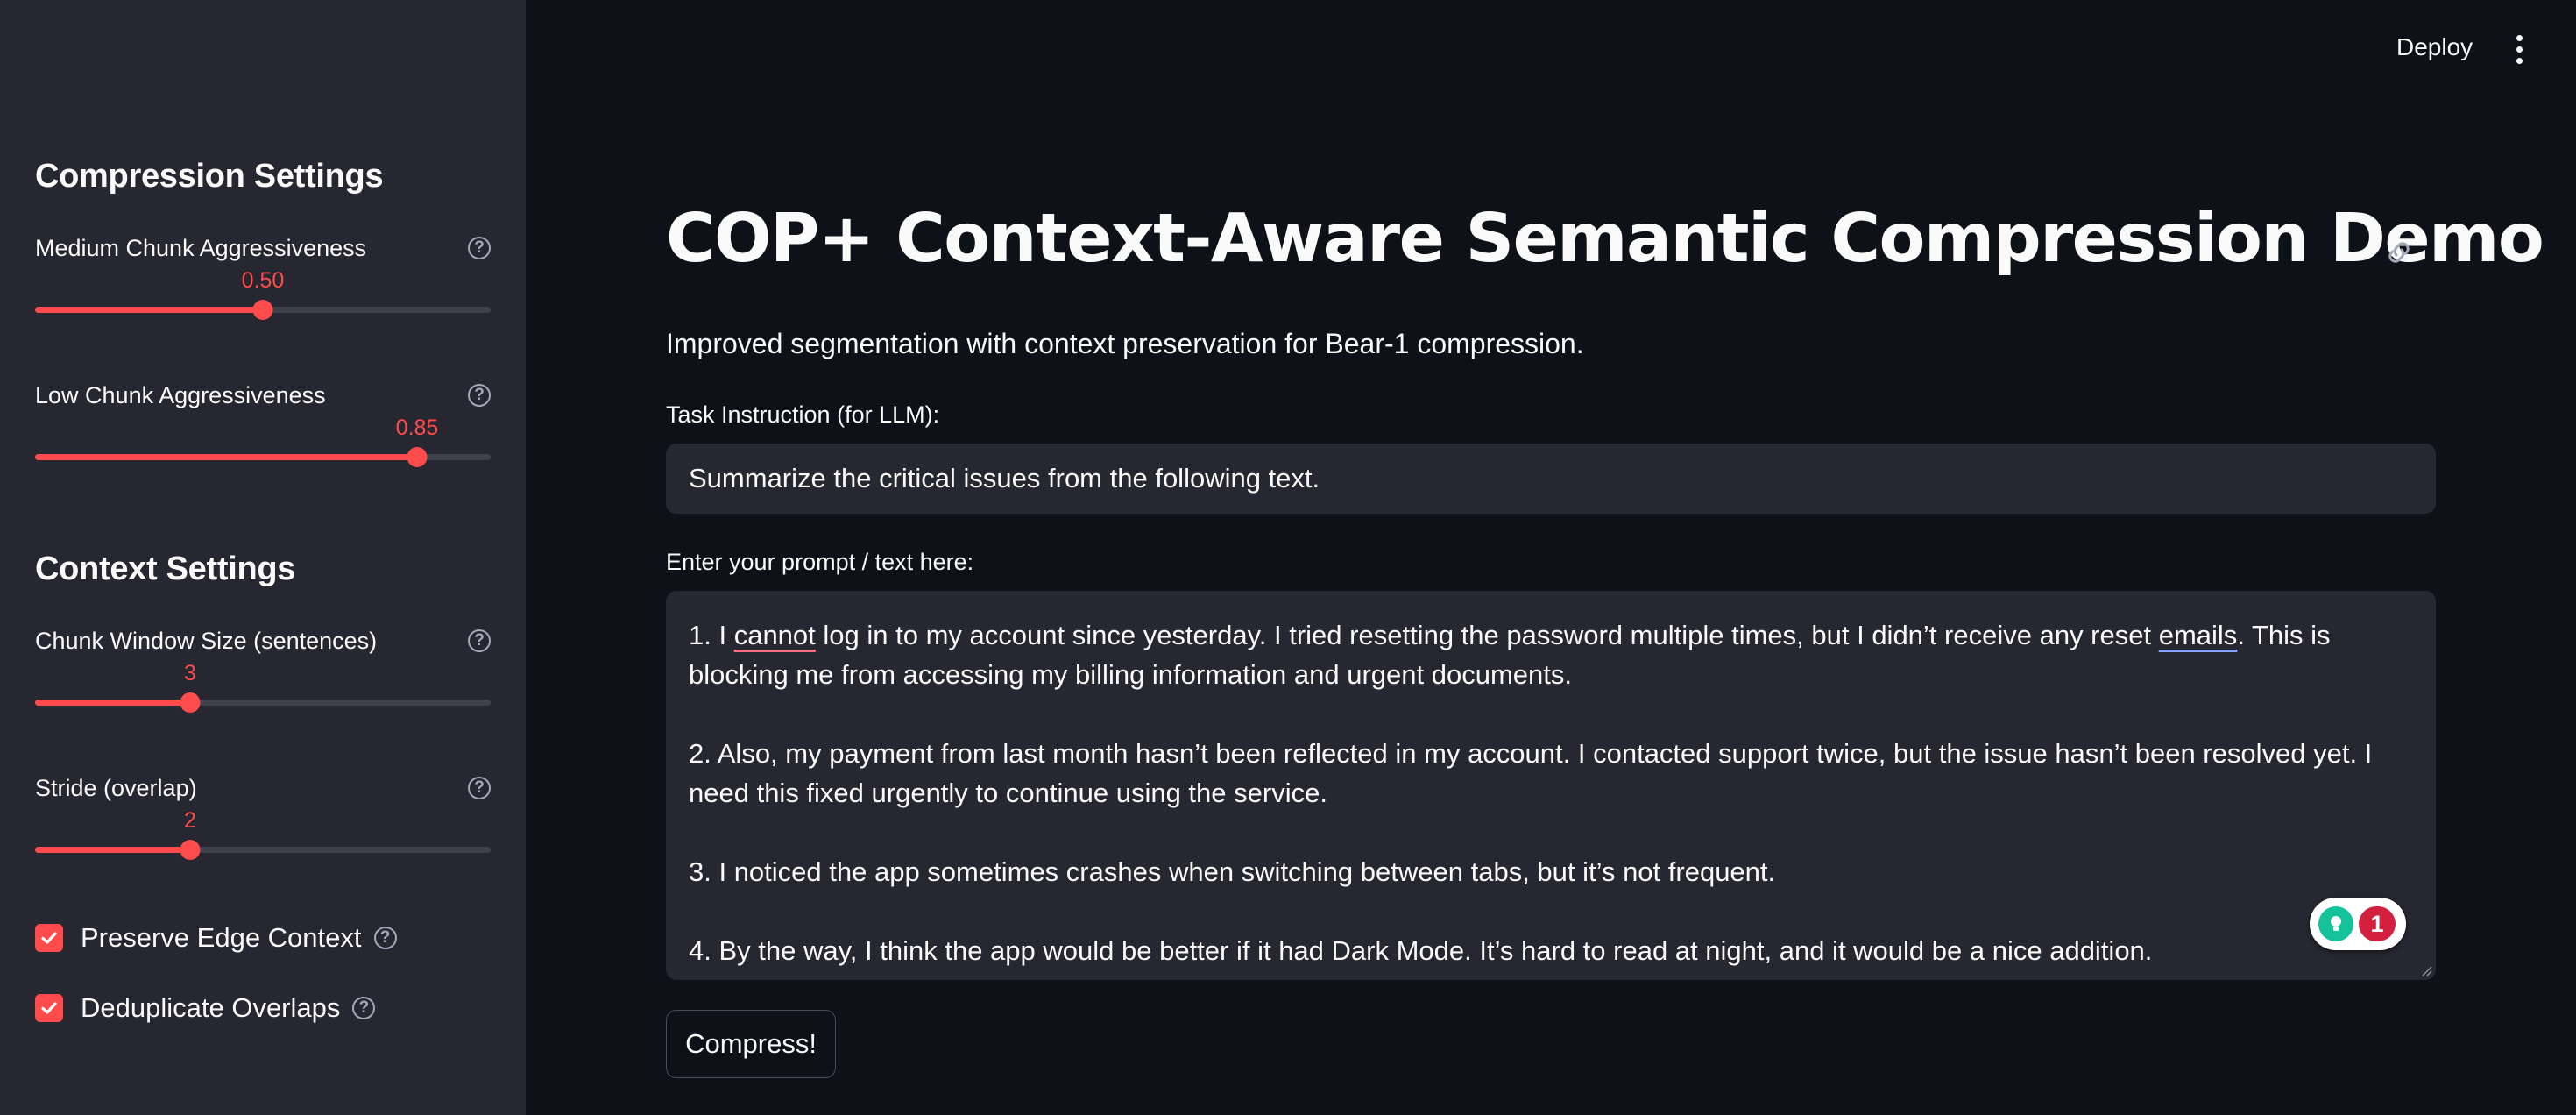  I want to click on resize-handle-icon, so click(2426, 970).